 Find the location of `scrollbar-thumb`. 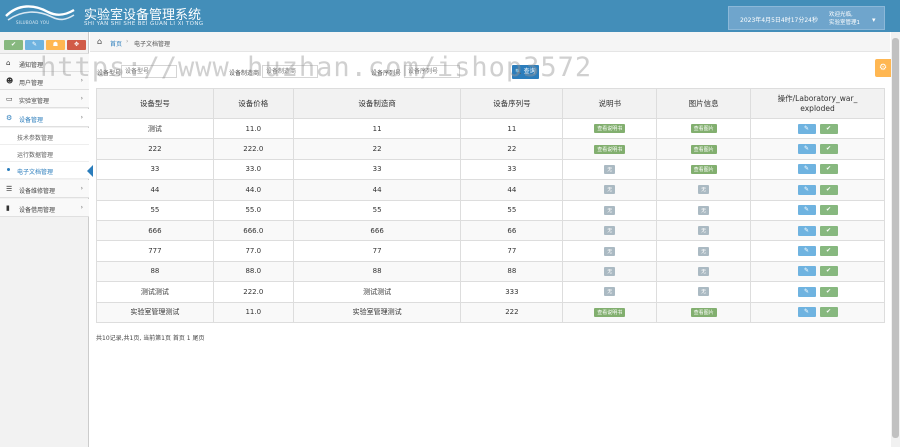

scrollbar-thumb is located at coordinates (895, 238).